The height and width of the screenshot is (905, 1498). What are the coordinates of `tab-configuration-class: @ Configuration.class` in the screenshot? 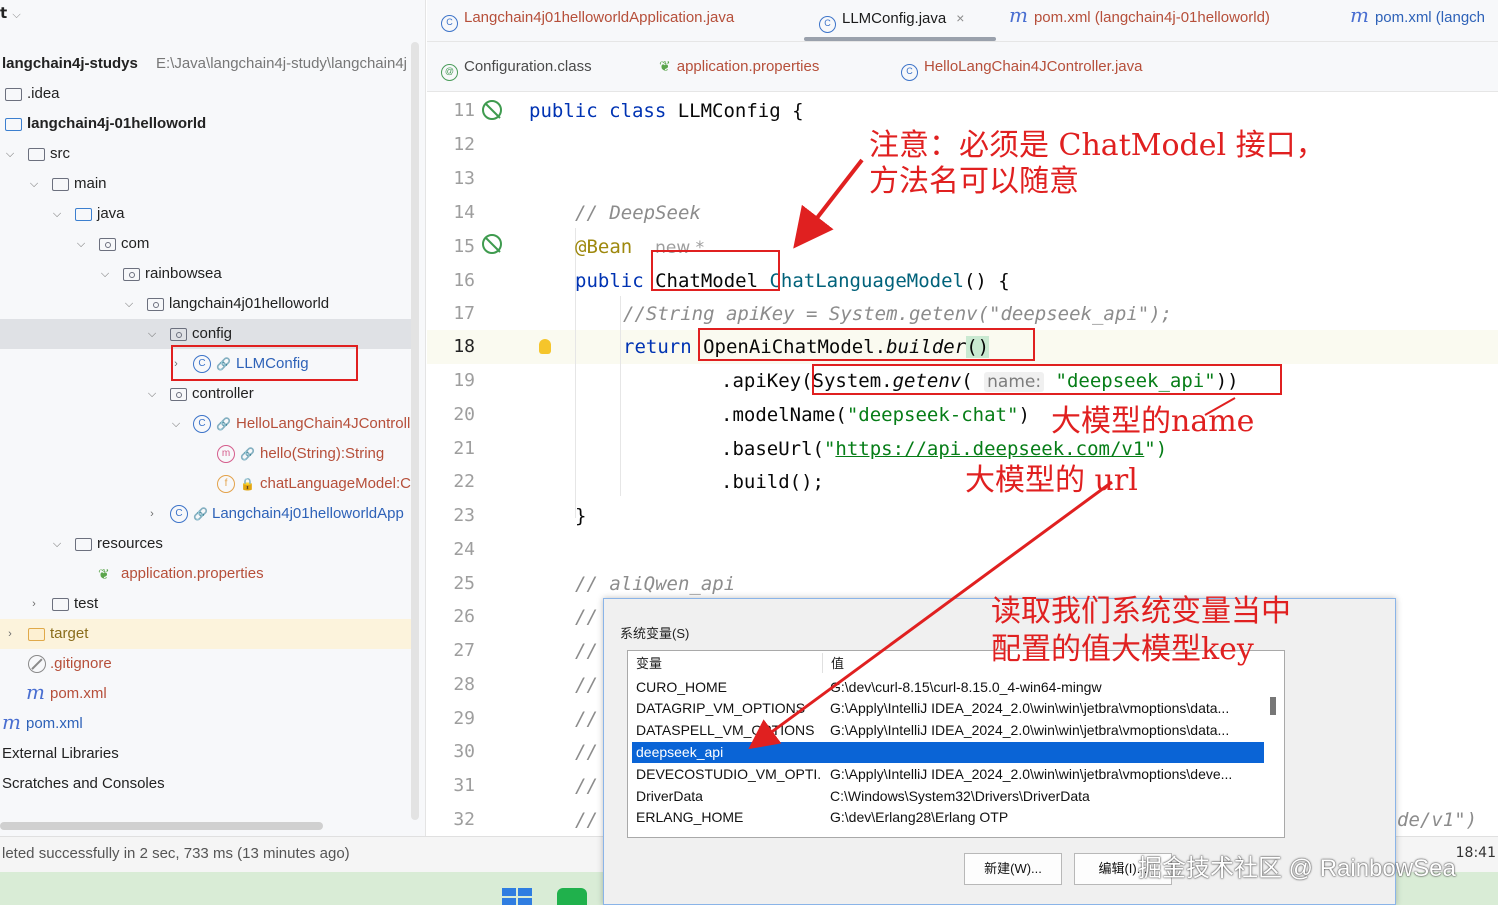 It's located at (516, 68).